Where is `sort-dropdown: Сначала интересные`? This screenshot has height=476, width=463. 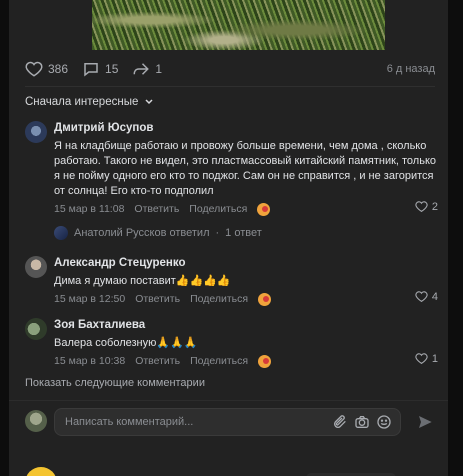
sort-dropdown: Сначала интересные is located at coordinates (89, 102).